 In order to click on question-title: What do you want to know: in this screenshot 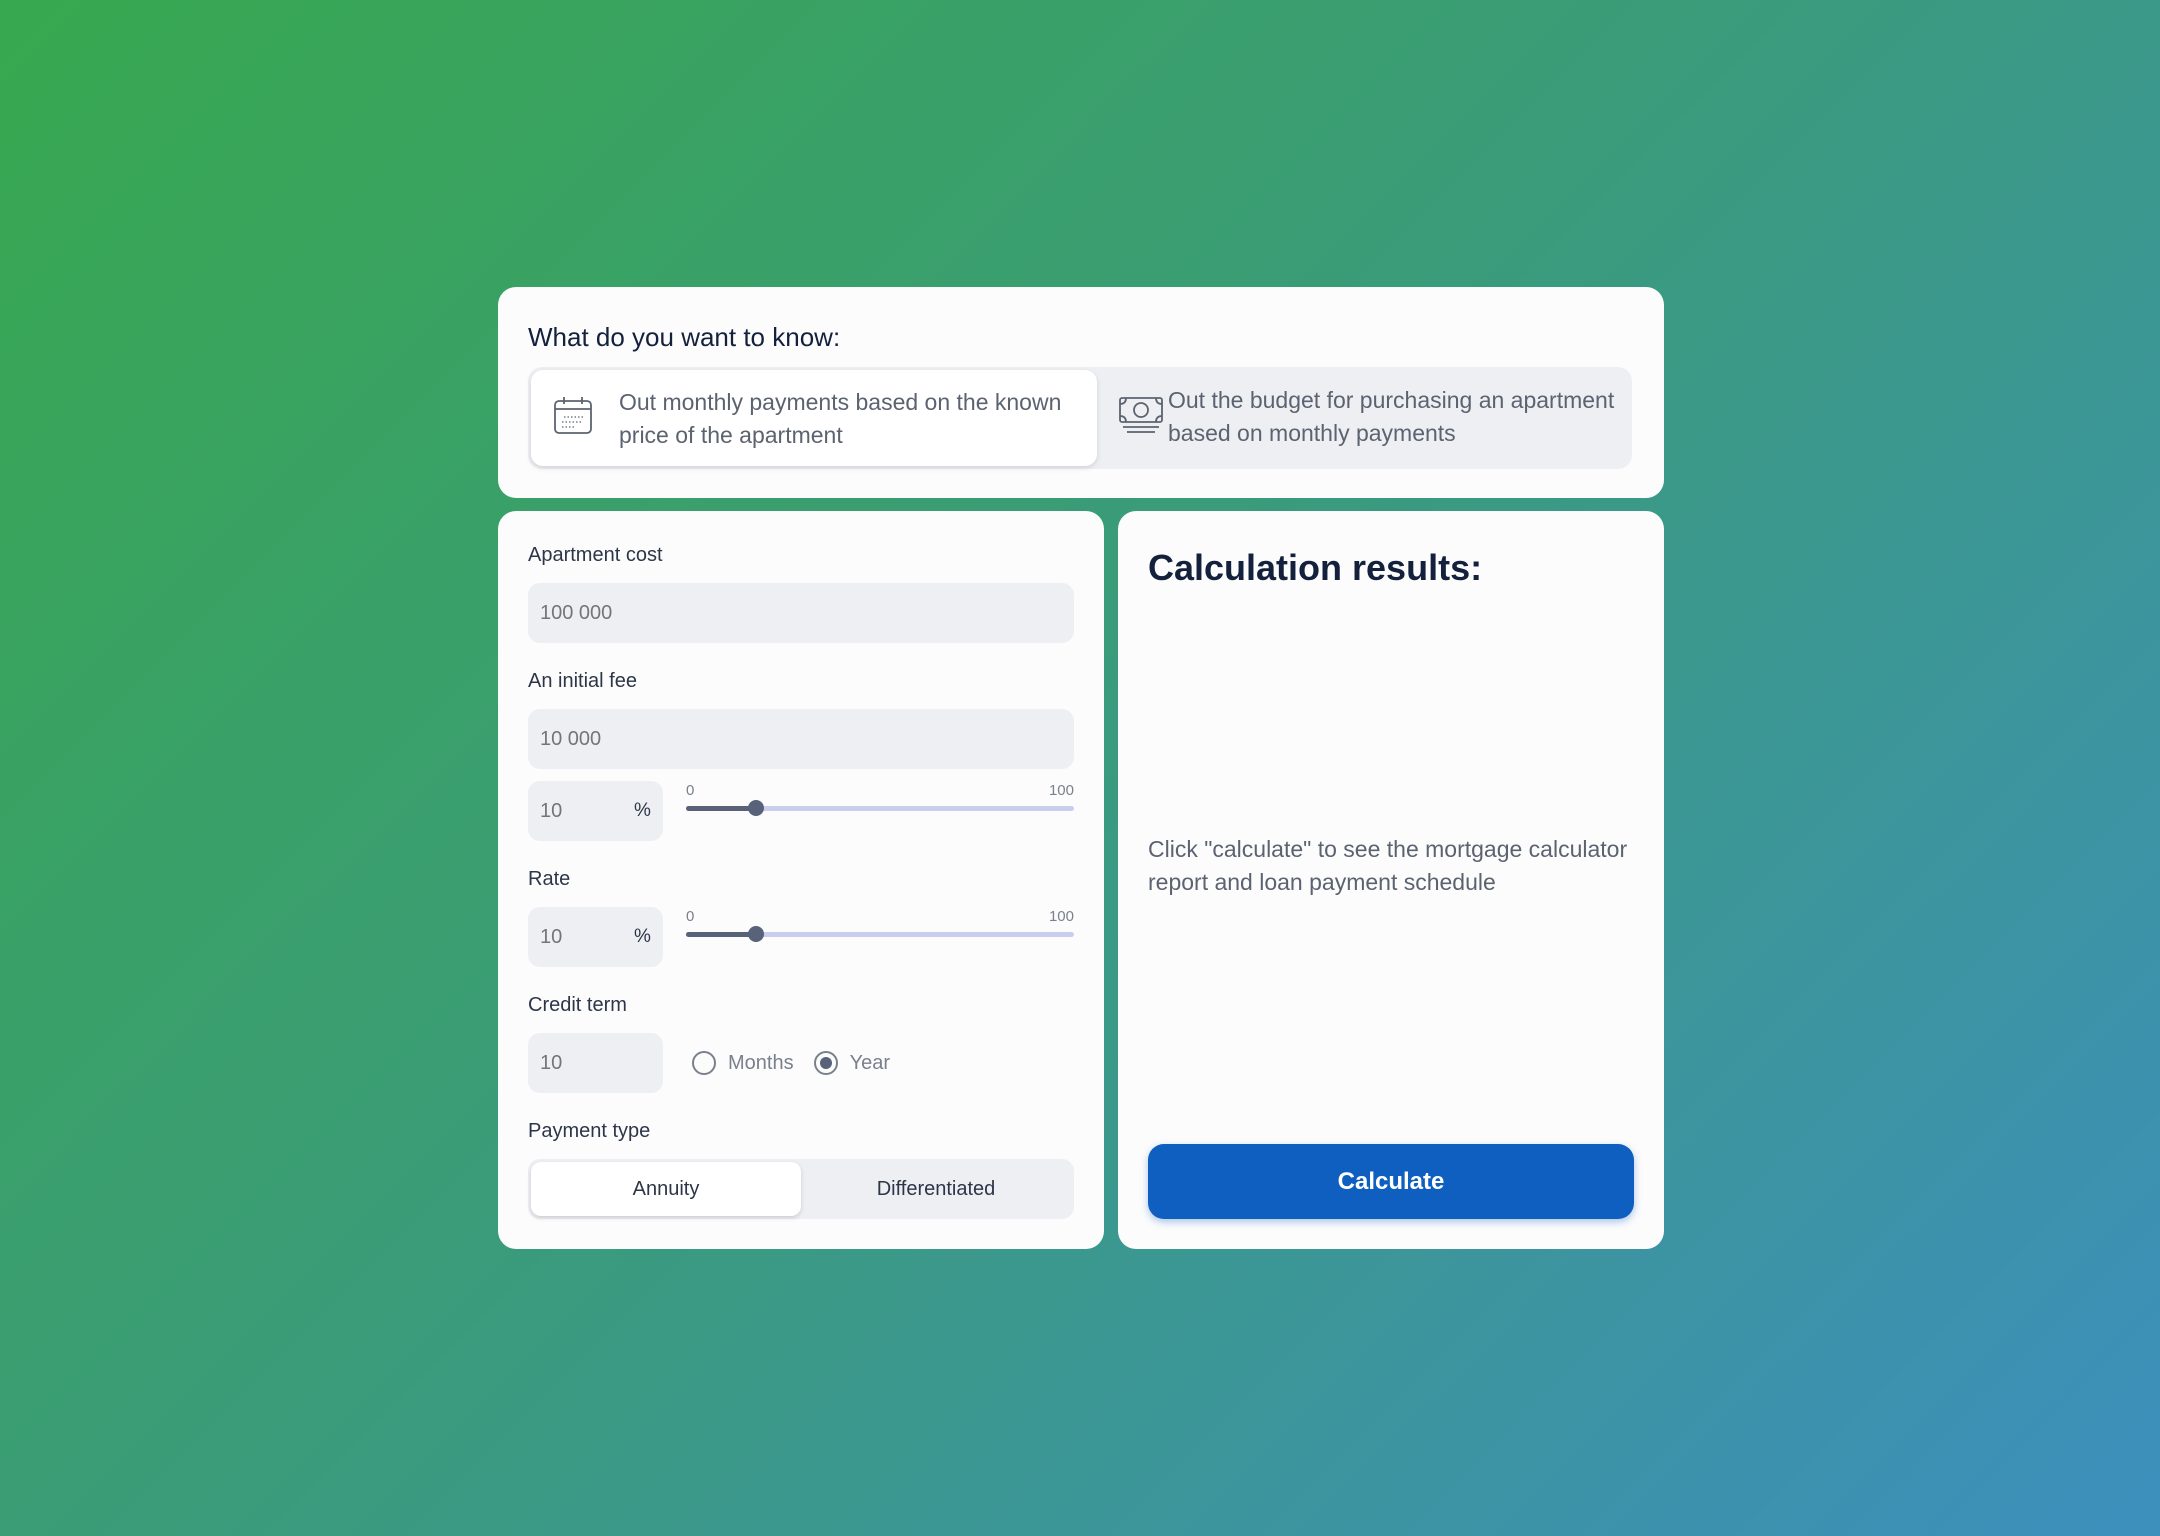, I will do `click(684, 337)`.